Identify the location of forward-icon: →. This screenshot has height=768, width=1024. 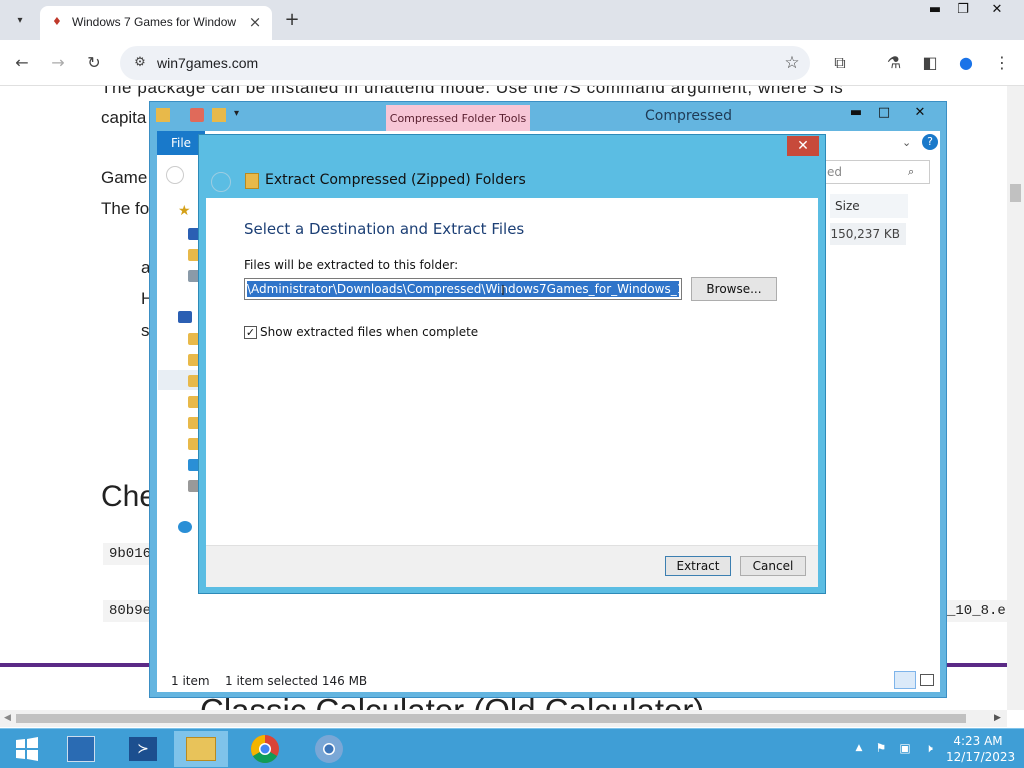
(58, 63).